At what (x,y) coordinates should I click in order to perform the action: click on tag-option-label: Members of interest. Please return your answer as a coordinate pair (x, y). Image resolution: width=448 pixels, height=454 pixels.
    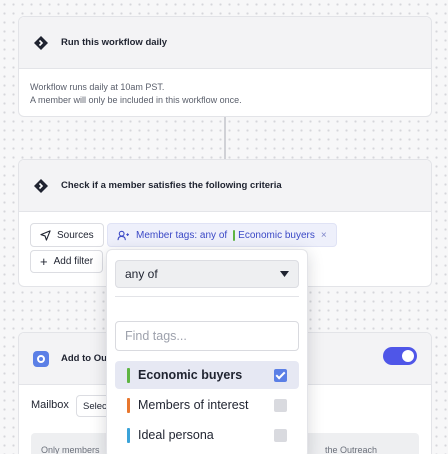
    Looking at the image, I should click on (193, 405).